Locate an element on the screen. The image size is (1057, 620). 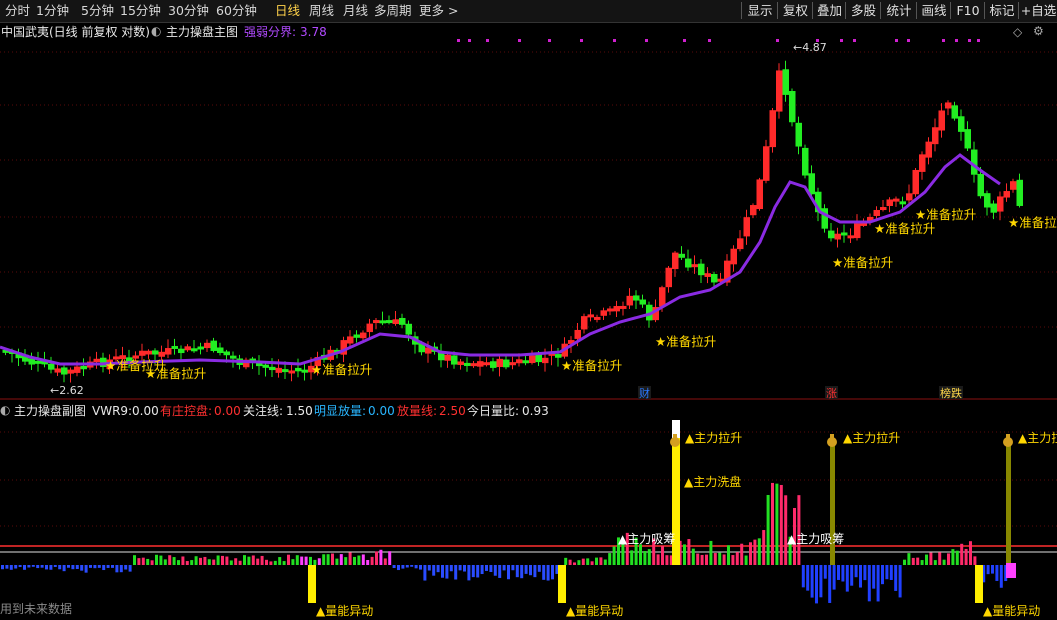
period-tab-5: 60分钟 is located at coordinates (236, 11).